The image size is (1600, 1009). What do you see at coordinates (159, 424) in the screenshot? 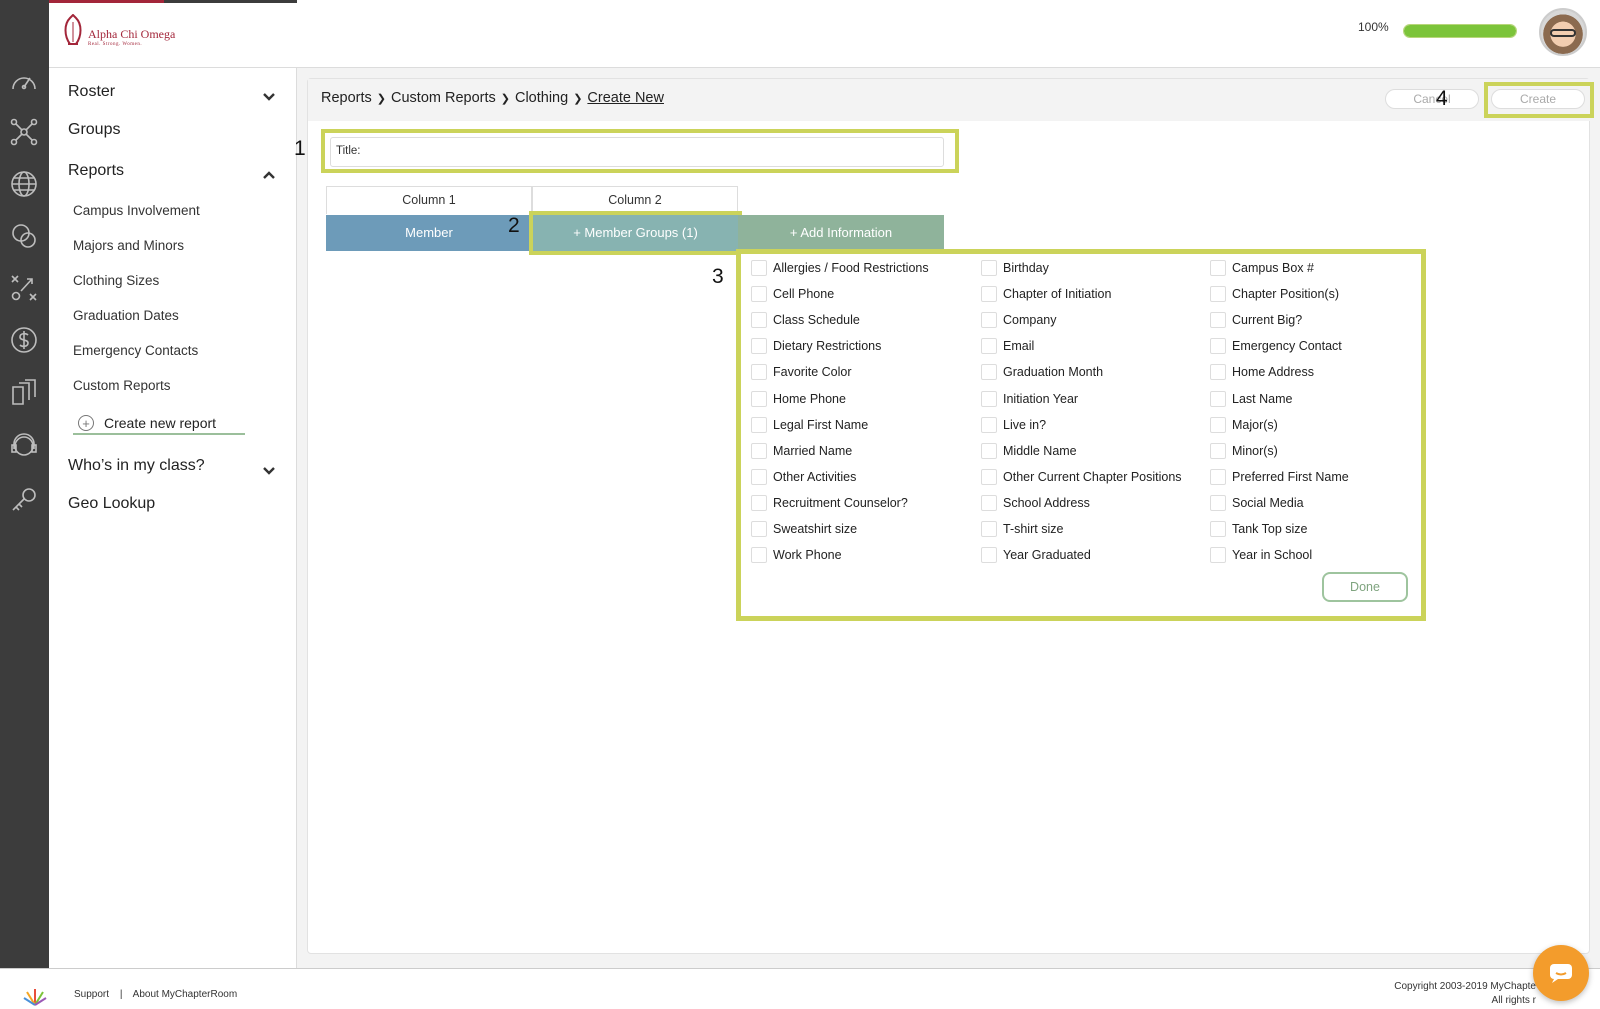
I see `create-new-report-link: + Create new report` at bounding box center [159, 424].